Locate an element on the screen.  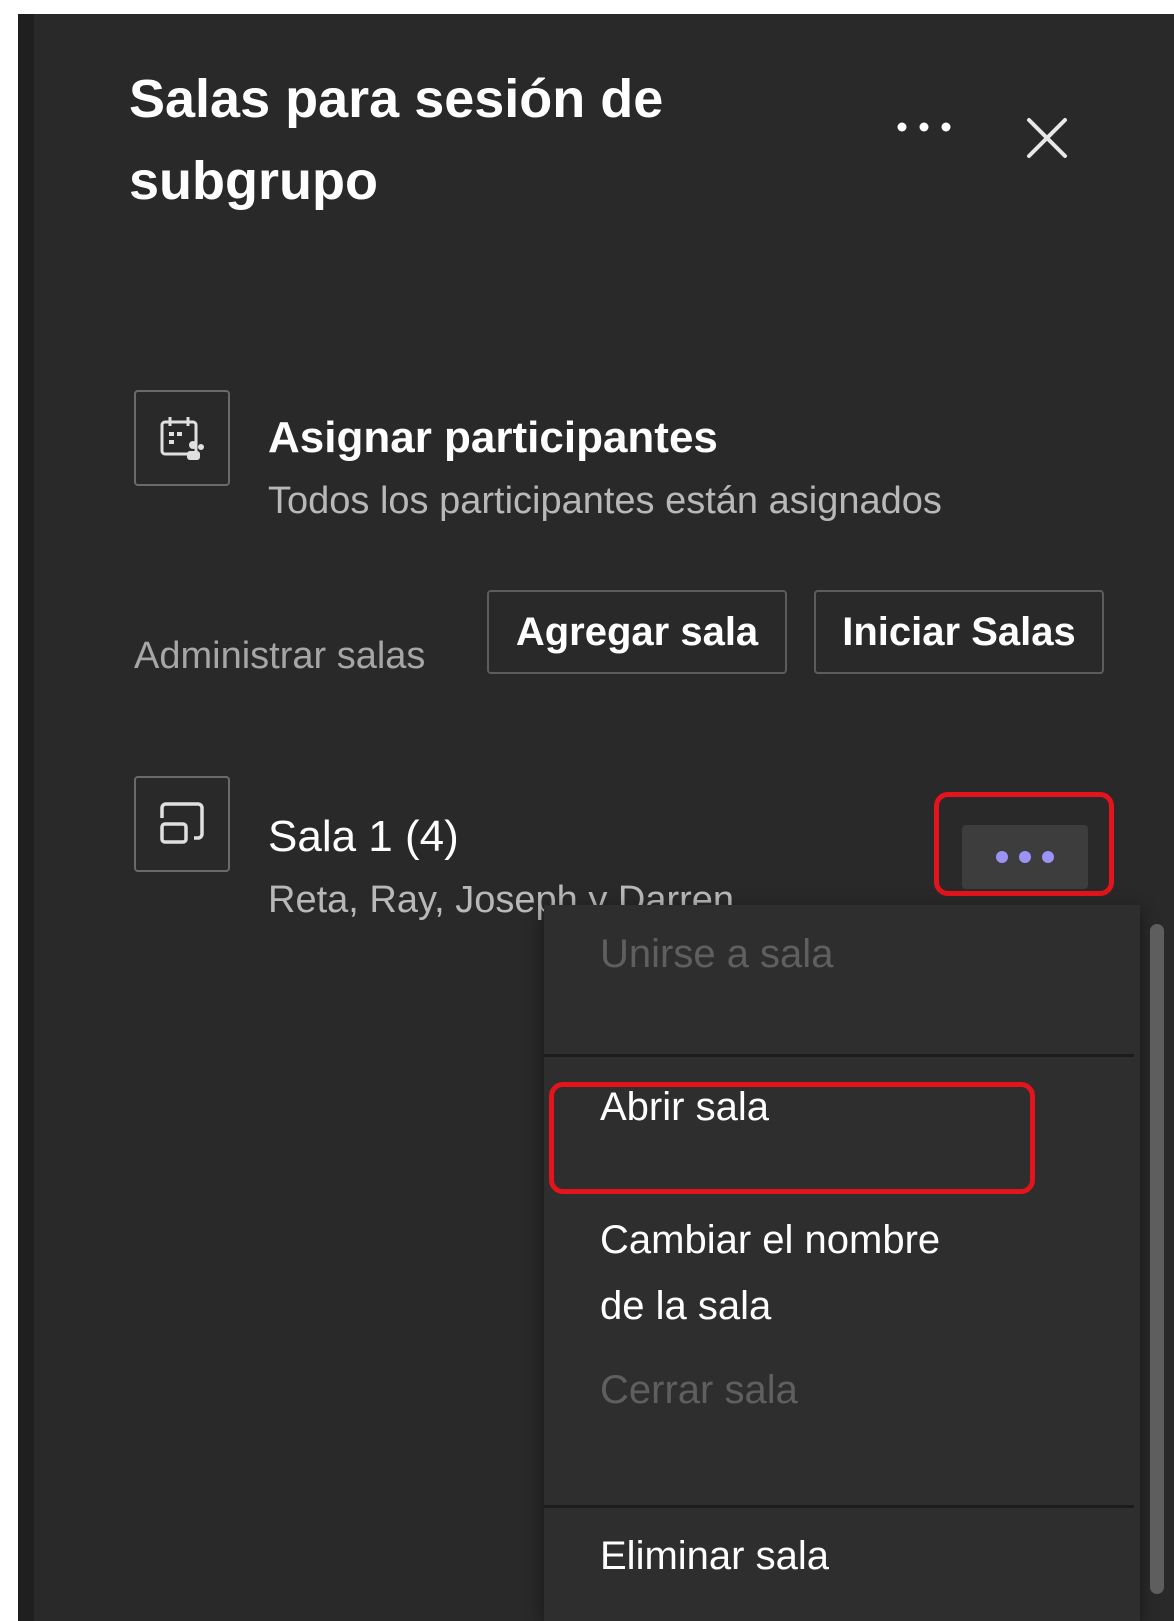
manage-rooms-label: Administrar salas is located at coordinates (280, 656).